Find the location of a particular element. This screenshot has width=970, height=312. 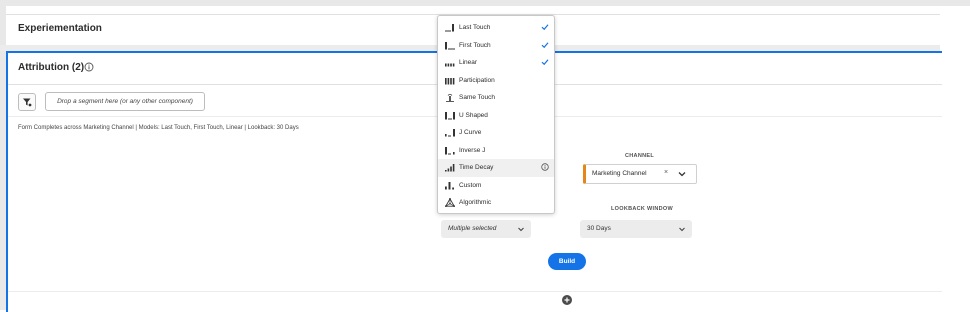

lookback-label: LOOKBACK WINDOW is located at coordinates (642, 209).